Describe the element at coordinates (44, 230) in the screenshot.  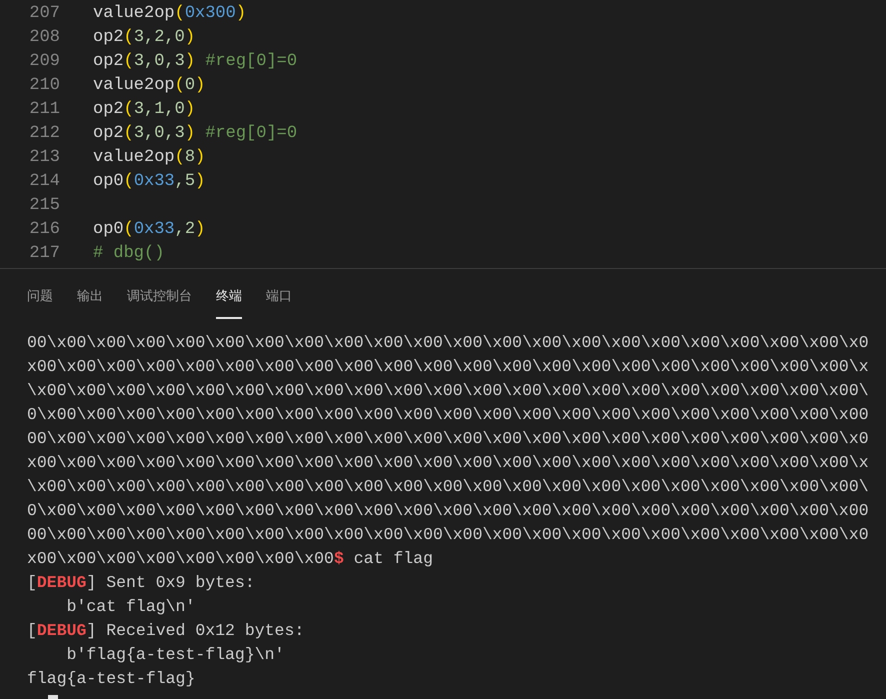
I see `line-number: 216` at that location.